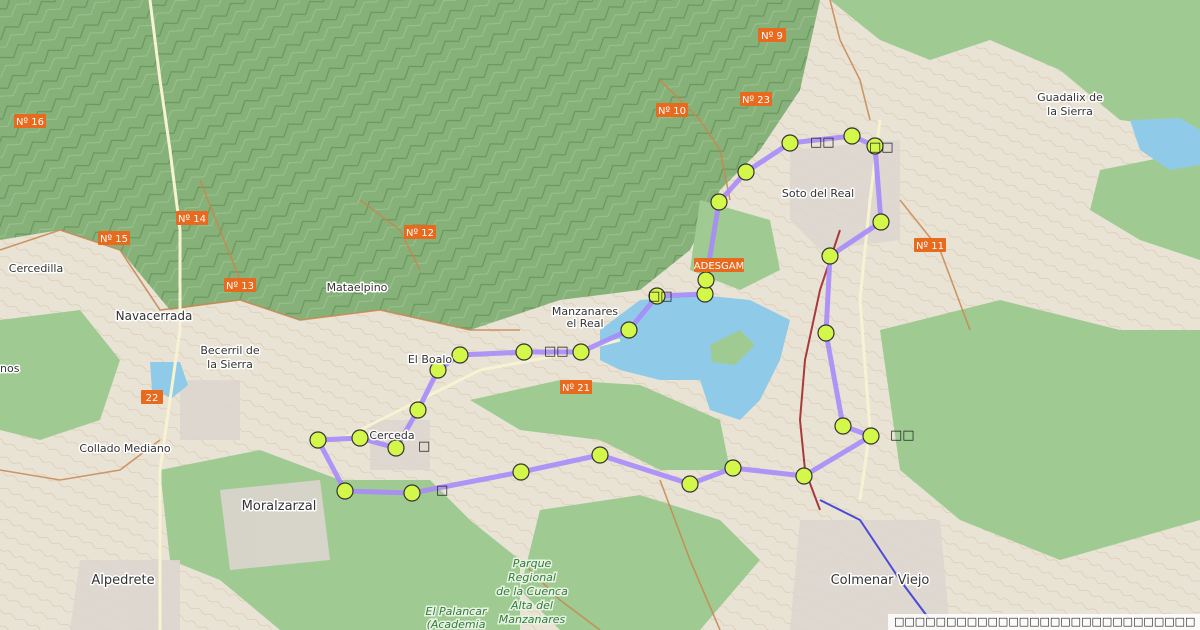  I want to click on adesgam-label: ADESGAM, so click(719, 265).